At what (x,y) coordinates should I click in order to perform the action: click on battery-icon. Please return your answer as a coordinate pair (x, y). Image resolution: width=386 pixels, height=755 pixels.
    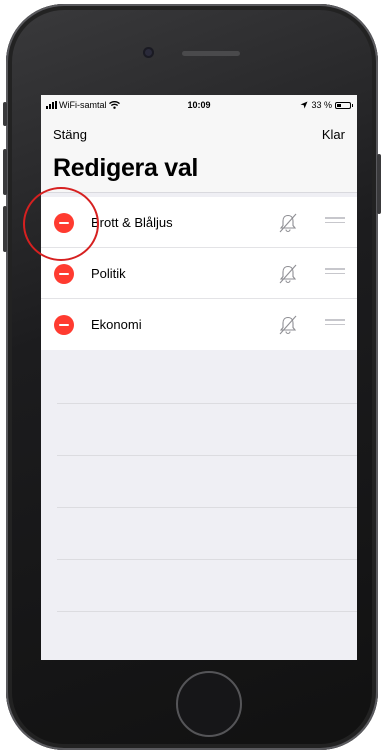
    Looking at the image, I should click on (344, 105).